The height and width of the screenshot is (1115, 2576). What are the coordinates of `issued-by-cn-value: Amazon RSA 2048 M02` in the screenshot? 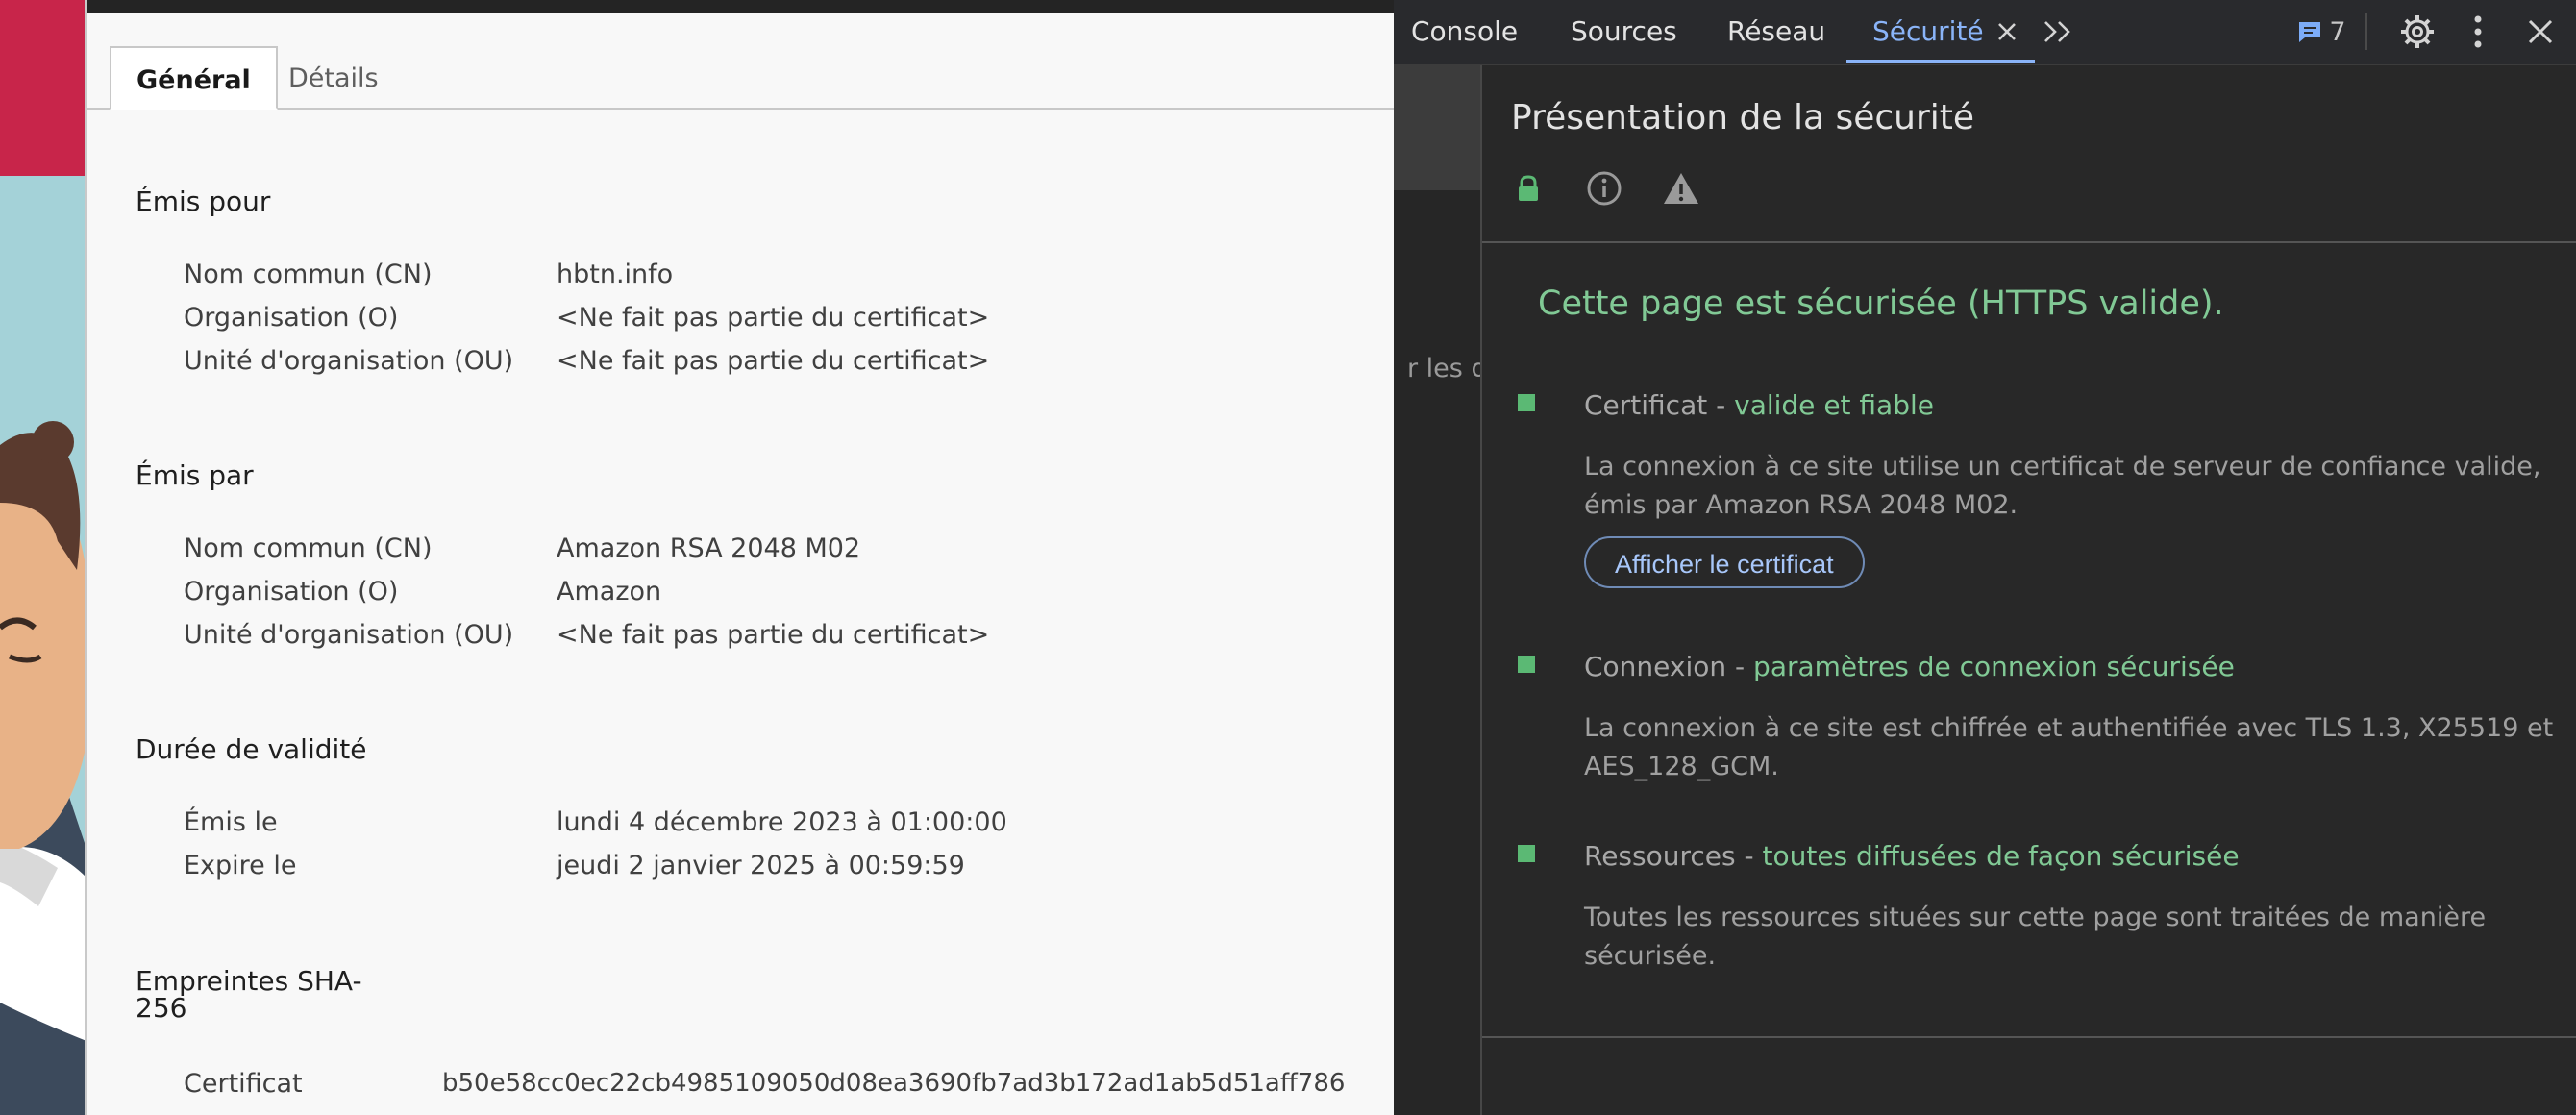 It's located at (709, 548).